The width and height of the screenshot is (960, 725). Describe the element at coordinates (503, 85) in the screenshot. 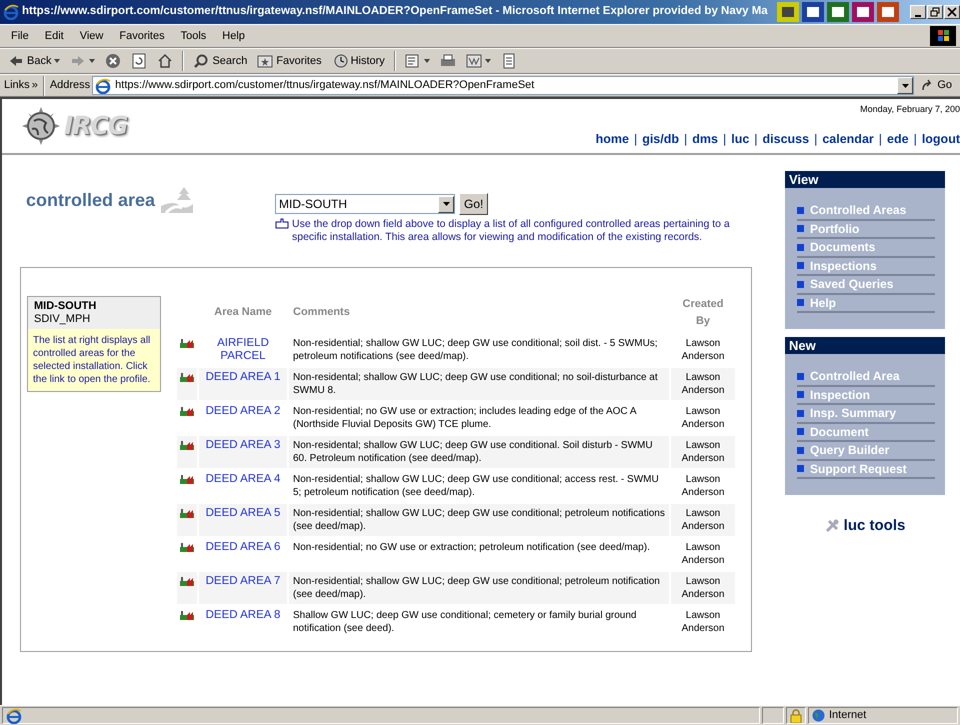

I see `address-field: https://www.sdirport.com/customer/ttnus/irgateway.nsf/MAINLOADER?OpenFrameSet` at that location.